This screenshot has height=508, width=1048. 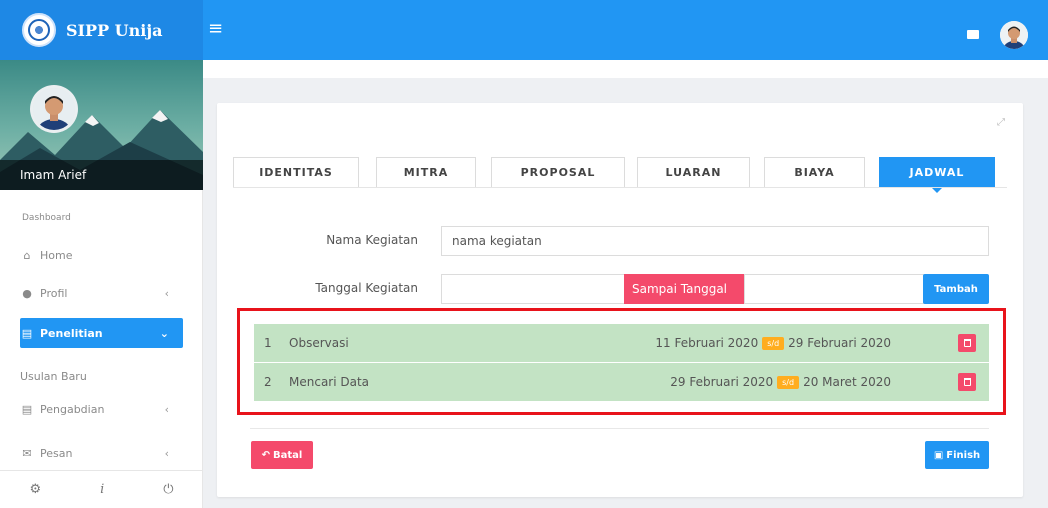 I want to click on sidebar-item-pesan: ✉ Pesan ‹, so click(x=101, y=453).